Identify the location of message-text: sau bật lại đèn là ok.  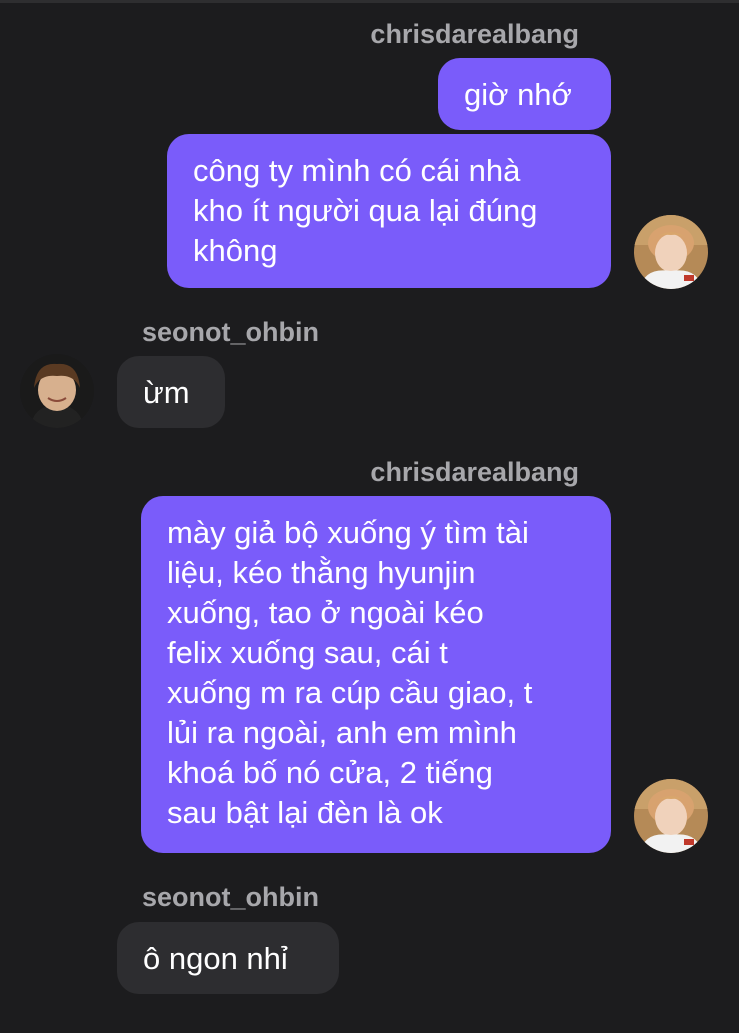
(305, 812).